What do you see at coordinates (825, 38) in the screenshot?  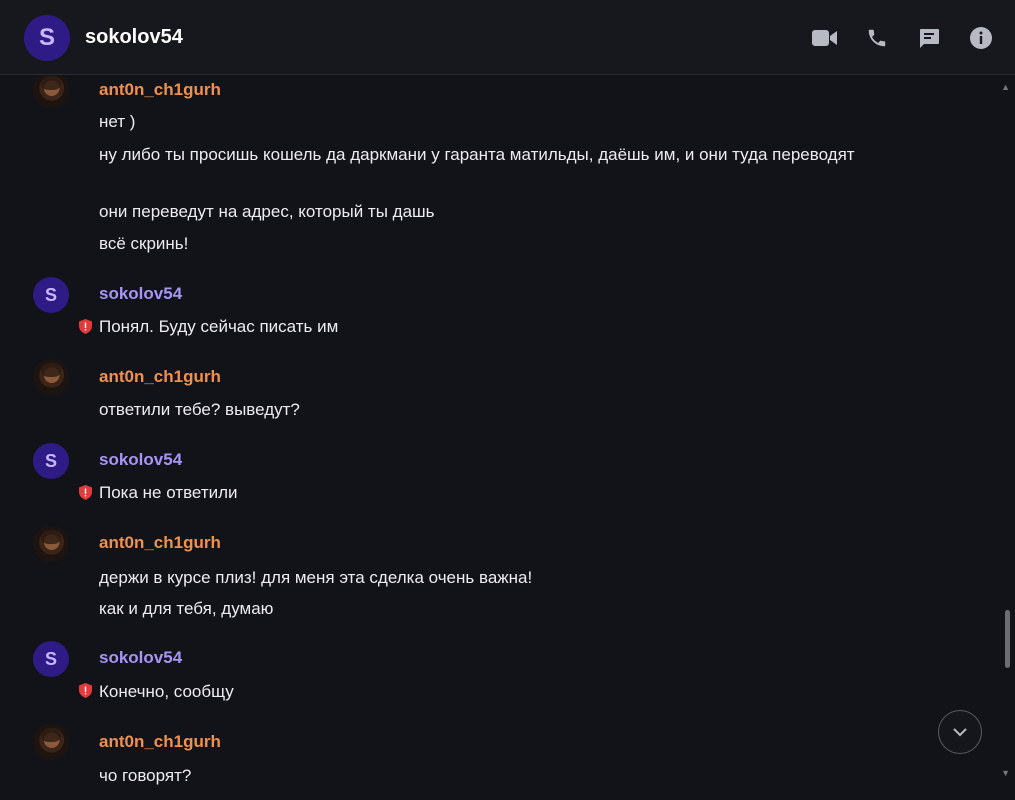 I see `video-call-icon` at bounding box center [825, 38].